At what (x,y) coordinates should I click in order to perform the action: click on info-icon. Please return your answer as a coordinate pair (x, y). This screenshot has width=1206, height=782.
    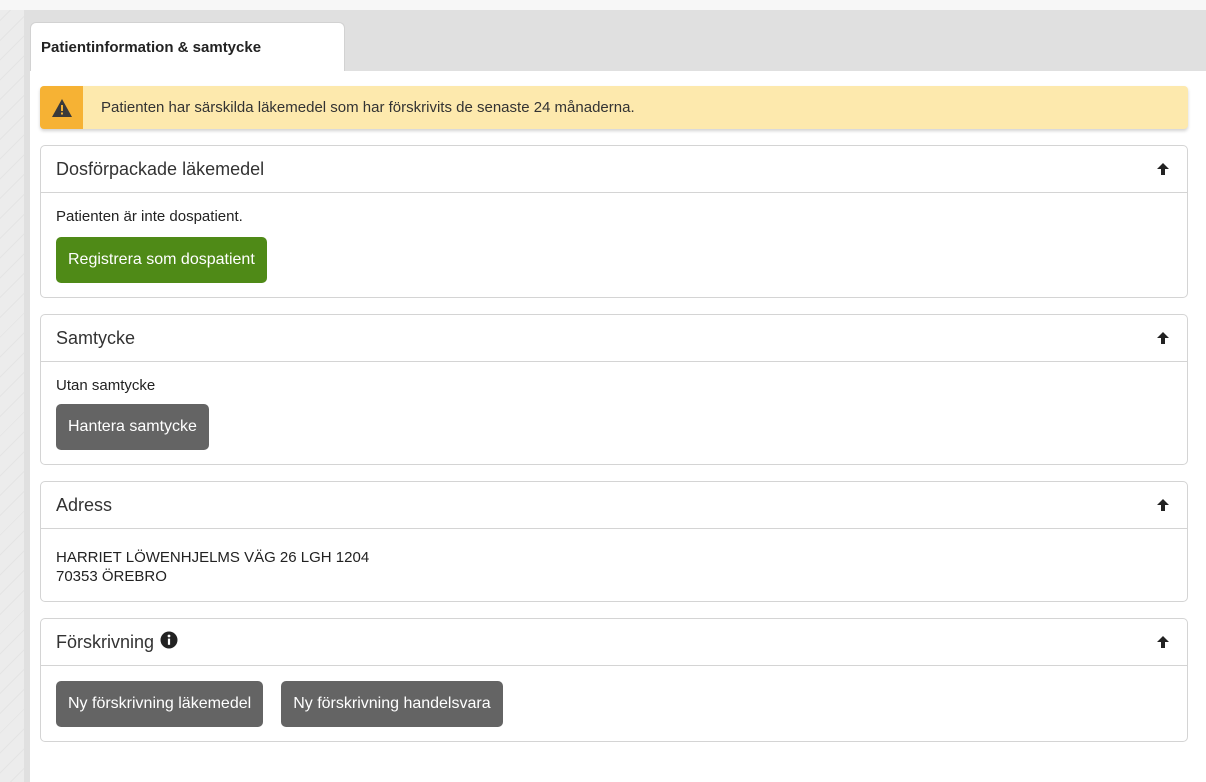
    Looking at the image, I should click on (169, 642).